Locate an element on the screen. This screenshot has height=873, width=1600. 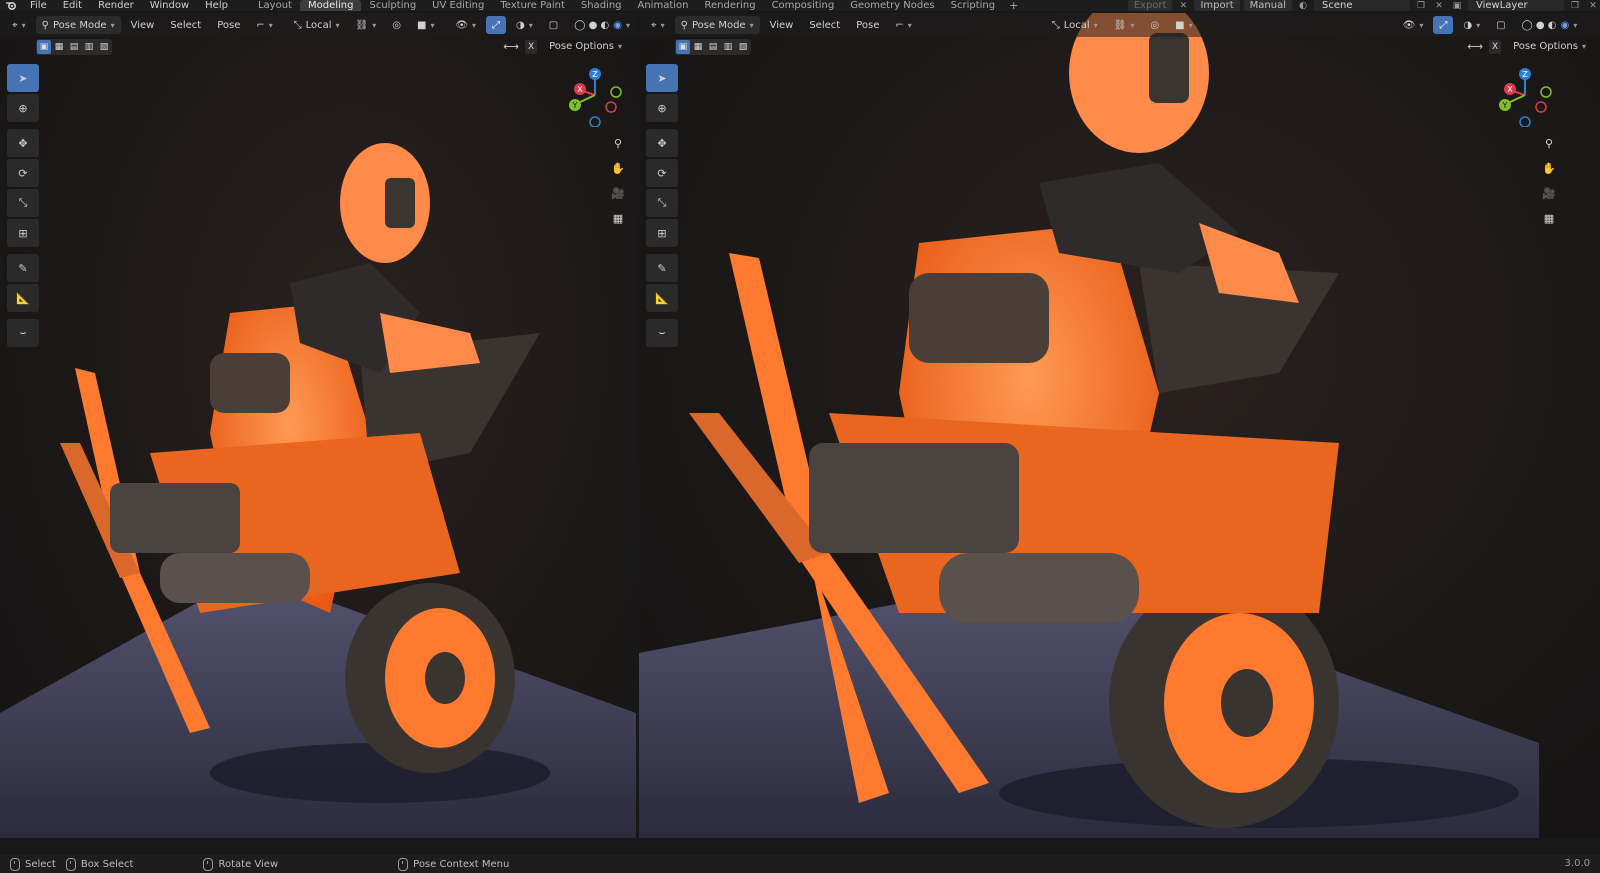
import-button: Import is located at coordinates (1217, 5).